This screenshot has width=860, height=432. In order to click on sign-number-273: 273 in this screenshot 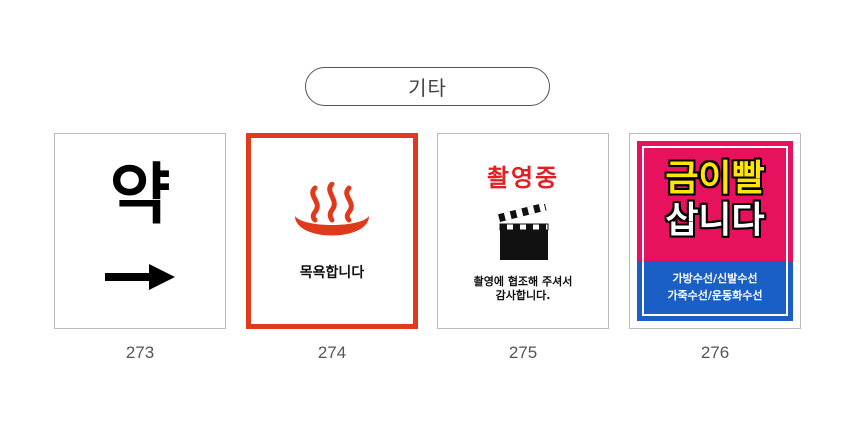, I will do `click(140, 352)`.